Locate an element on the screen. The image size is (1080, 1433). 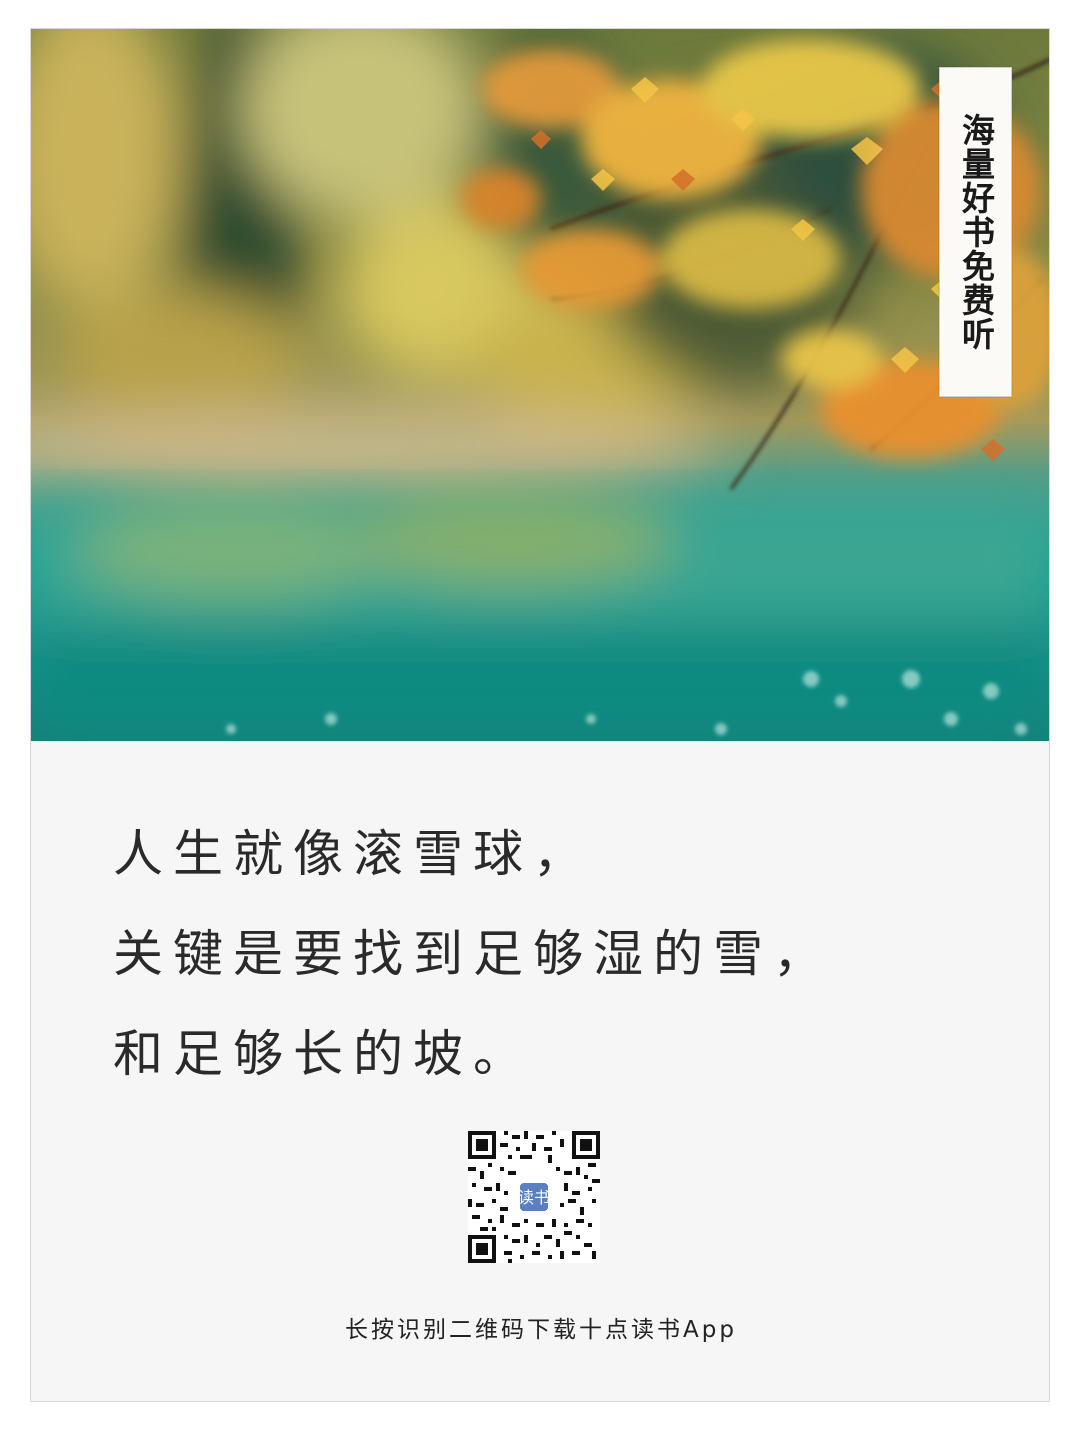
shidian-logo-icon: 读书 is located at coordinates (534, 1197).